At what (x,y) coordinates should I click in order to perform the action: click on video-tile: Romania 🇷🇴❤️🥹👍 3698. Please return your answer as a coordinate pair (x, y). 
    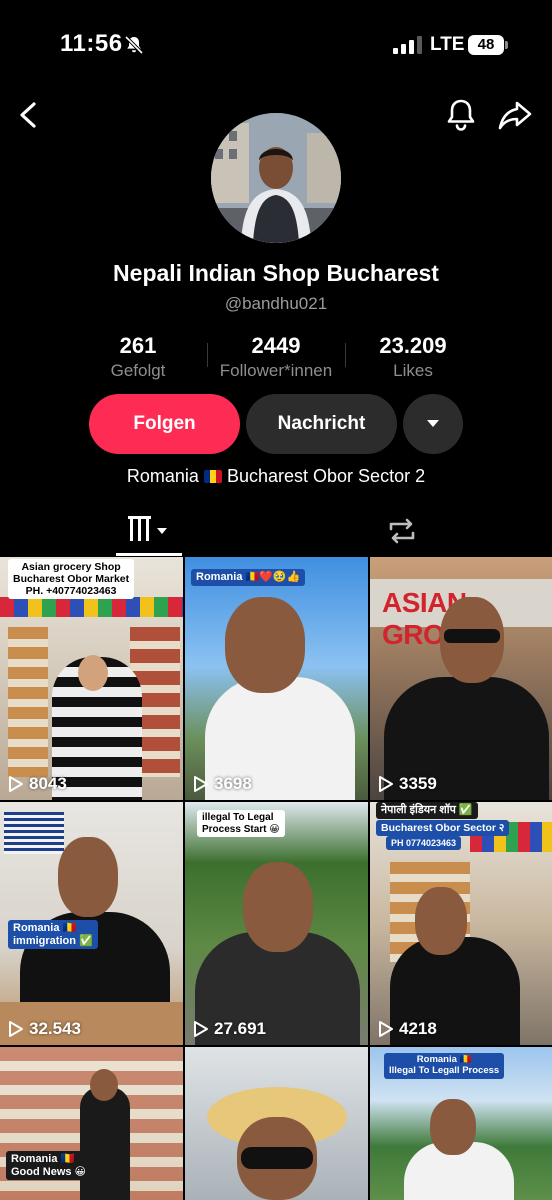
    Looking at the image, I should click on (276, 678).